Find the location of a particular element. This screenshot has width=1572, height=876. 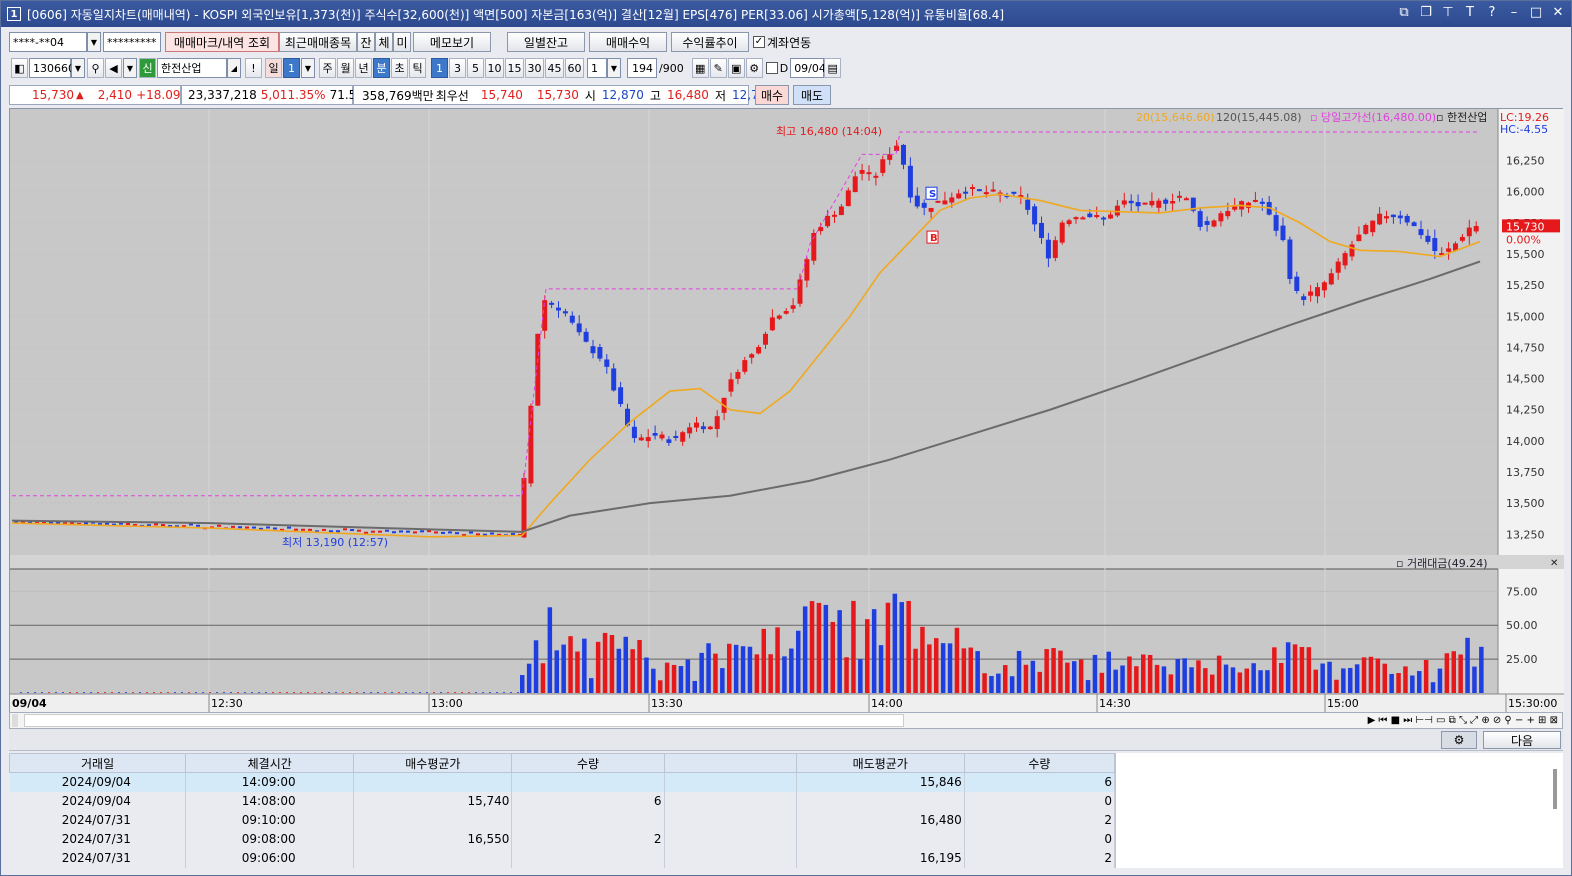

interval-button-5: 5 is located at coordinates (475, 68).